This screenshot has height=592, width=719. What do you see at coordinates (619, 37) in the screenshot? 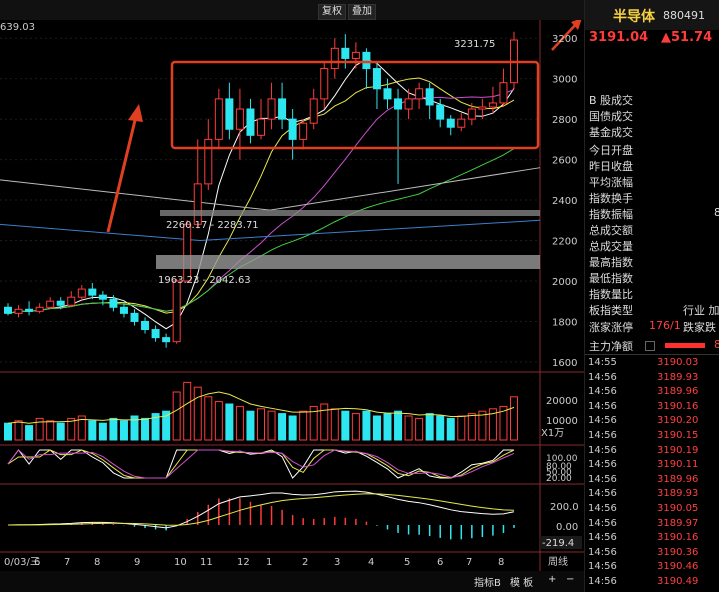
I see `index-price: 3191.04` at bounding box center [619, 37].